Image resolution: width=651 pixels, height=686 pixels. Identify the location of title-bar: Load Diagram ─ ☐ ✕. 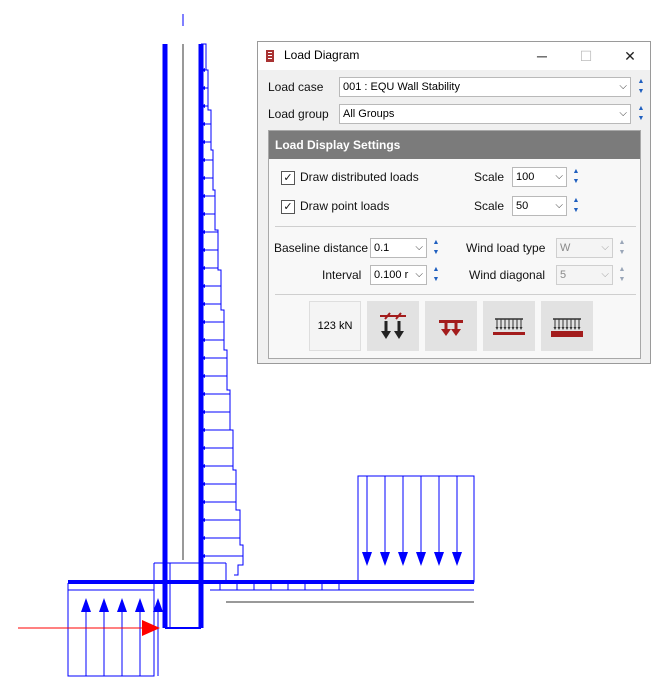
(454, 56).